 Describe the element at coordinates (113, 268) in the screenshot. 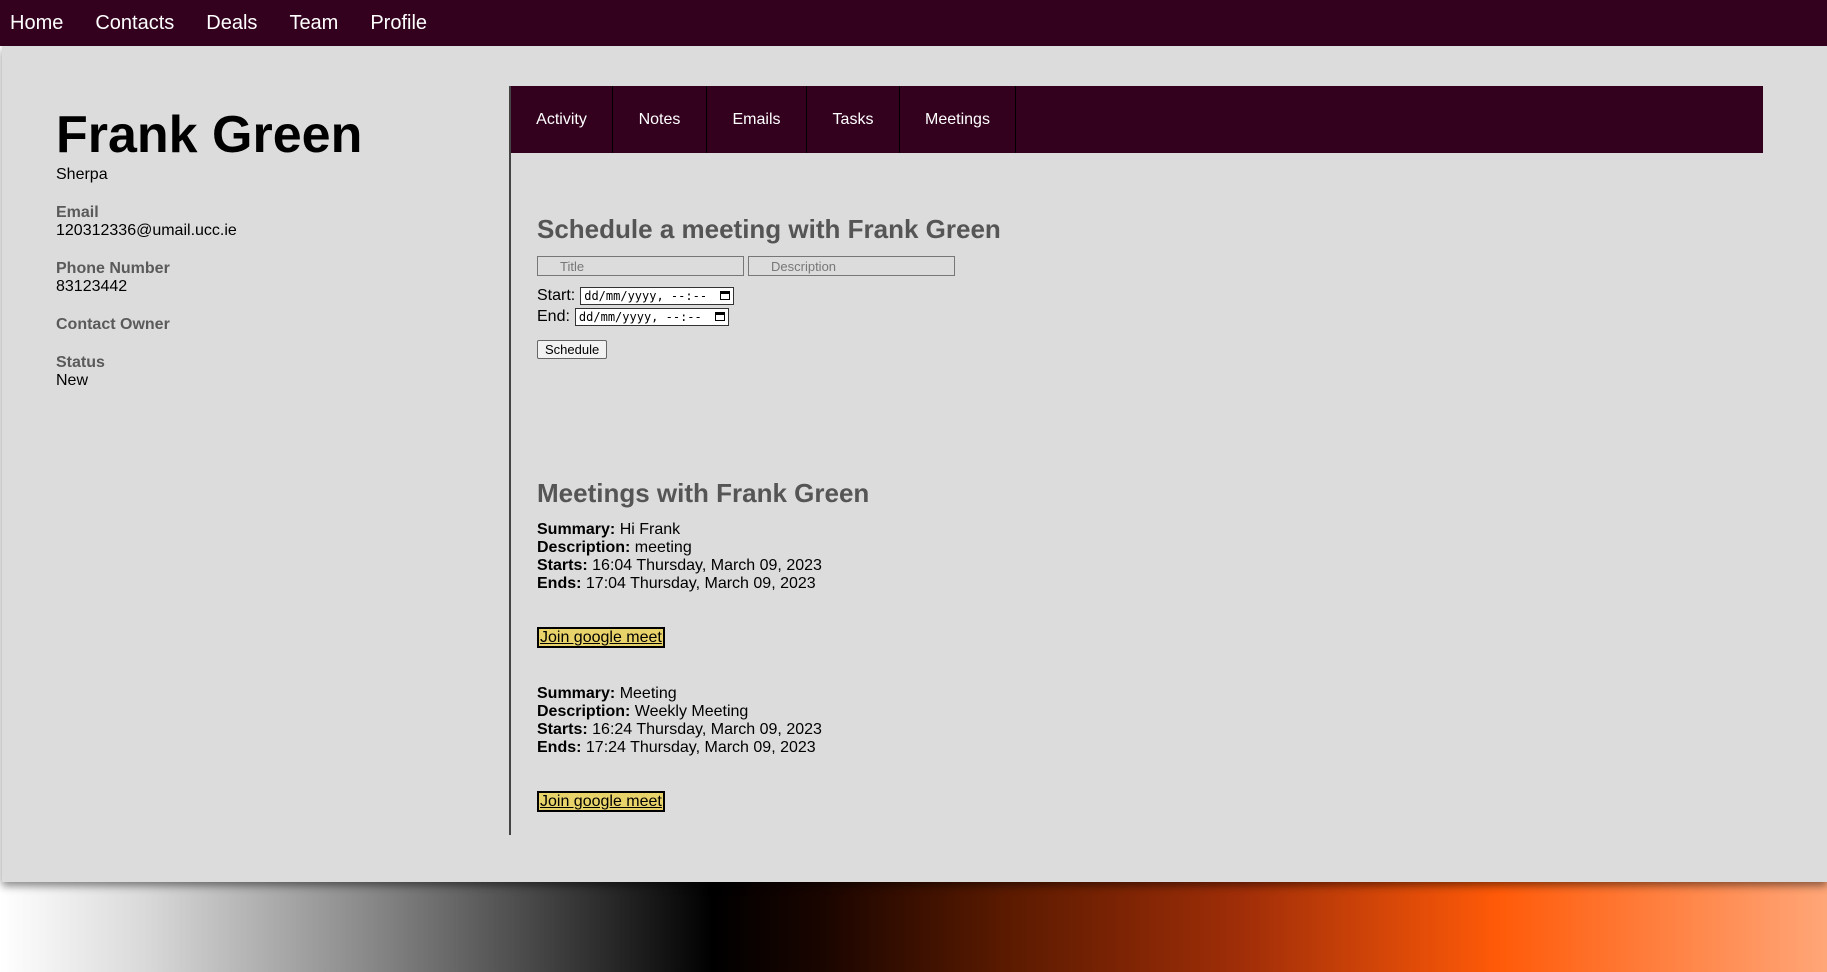

I see `phone-label: Phone Number` at that location.